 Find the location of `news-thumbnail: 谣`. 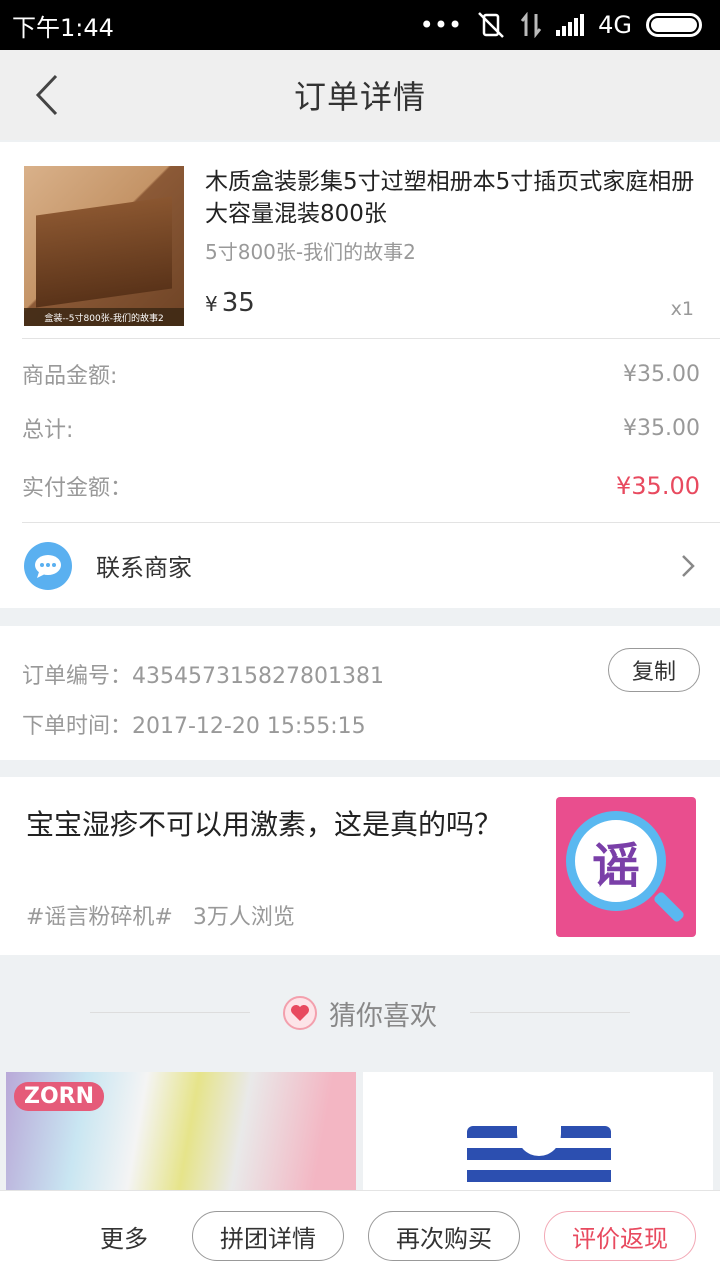

news-thumbnail: 谣 is located at coordinates (626, 867).